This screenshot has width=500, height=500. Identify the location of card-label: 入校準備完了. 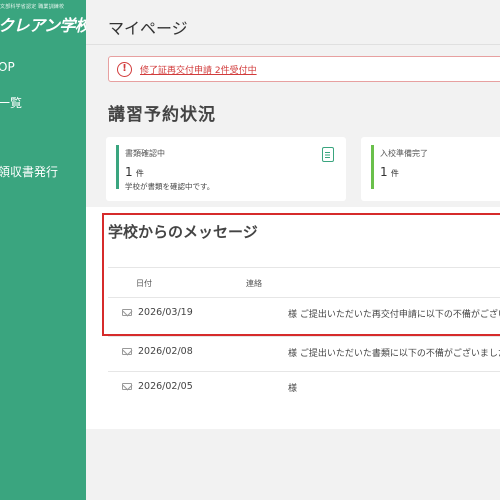
(404, 153).